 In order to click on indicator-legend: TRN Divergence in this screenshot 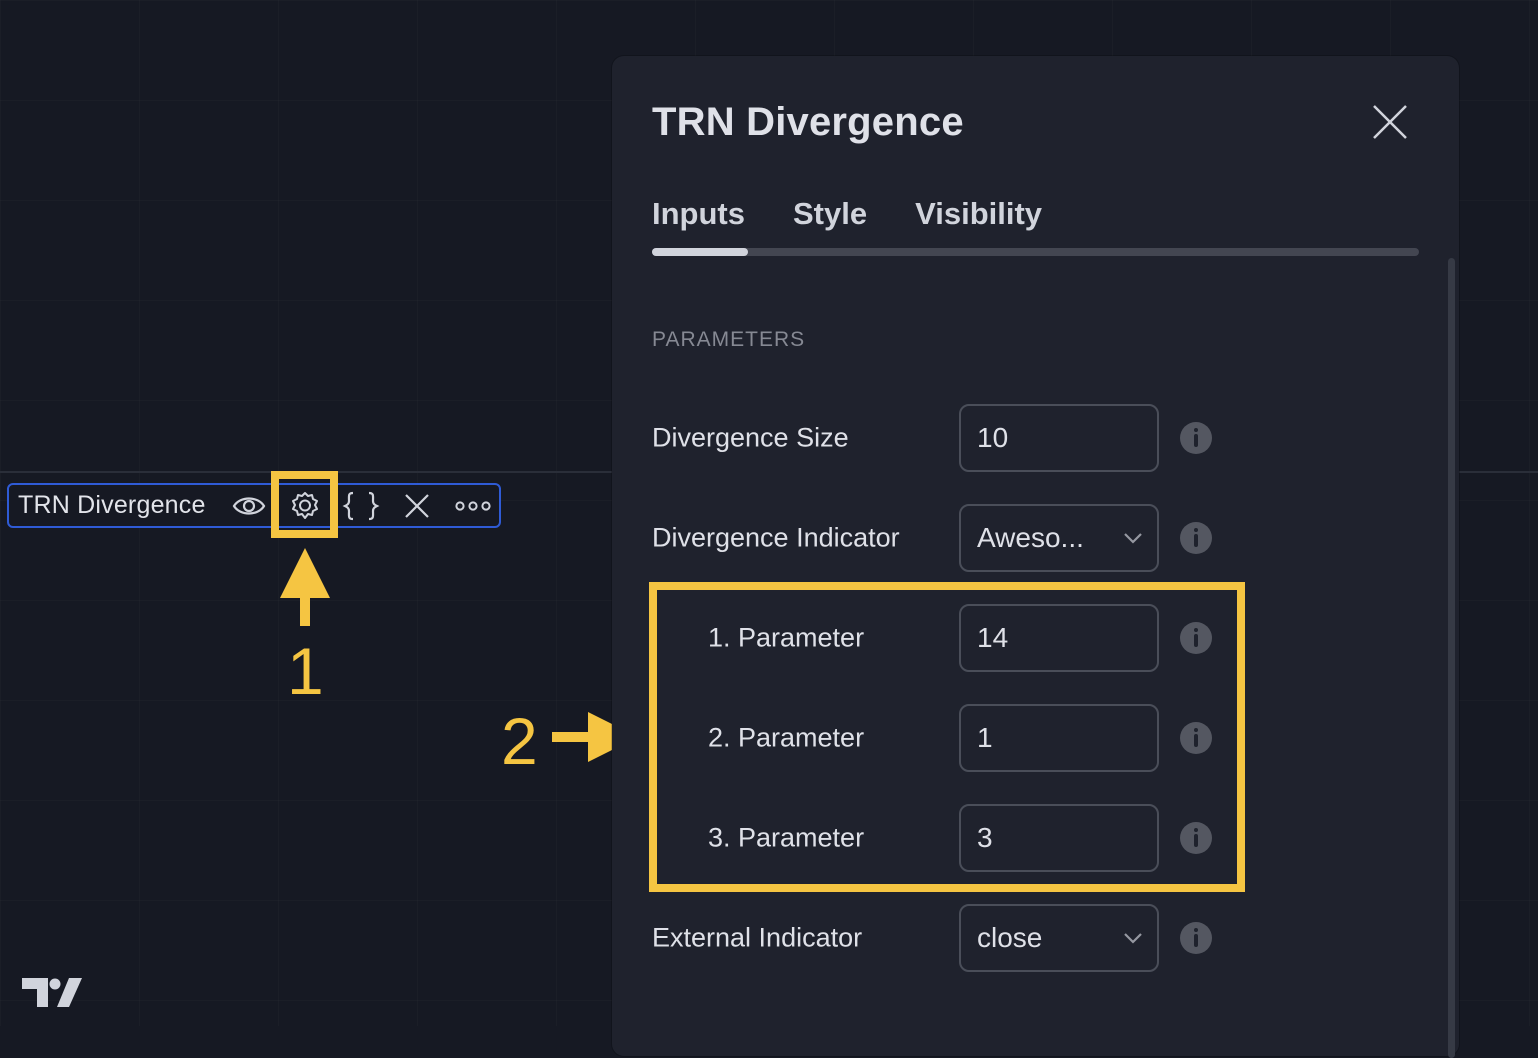, I will do `click(254, 505)`.